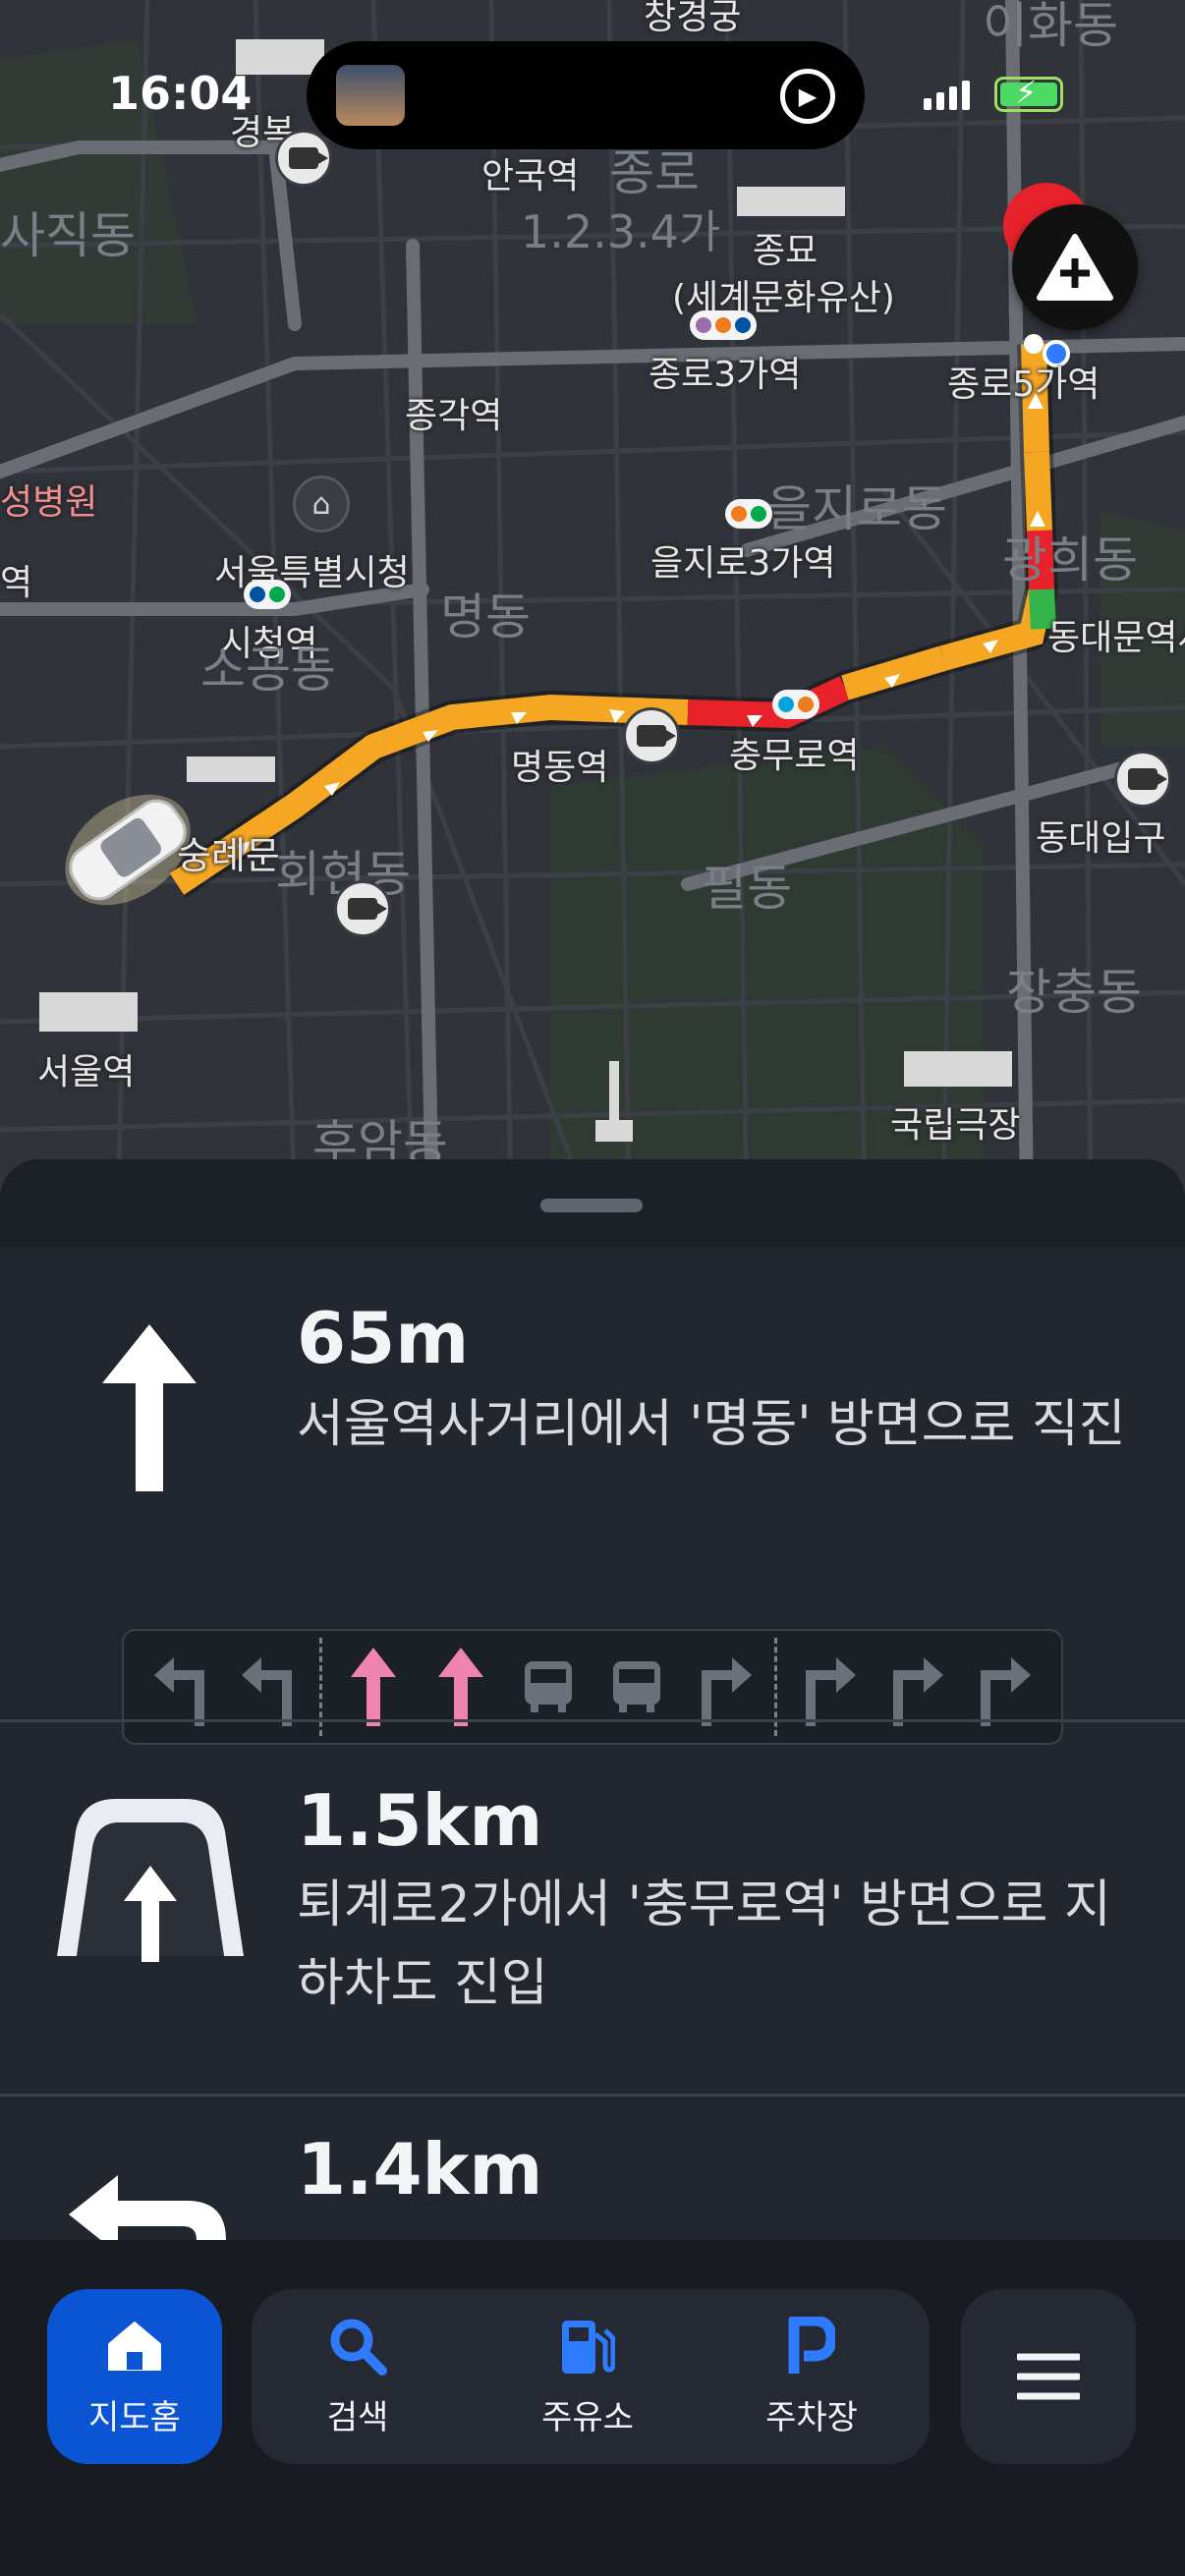 This screenshot has height=2576, width=1185. What do you see at coordinates (947, 95) in the screenshot?
I see `cellular-signal-icon` at bounding box center [947, 95].